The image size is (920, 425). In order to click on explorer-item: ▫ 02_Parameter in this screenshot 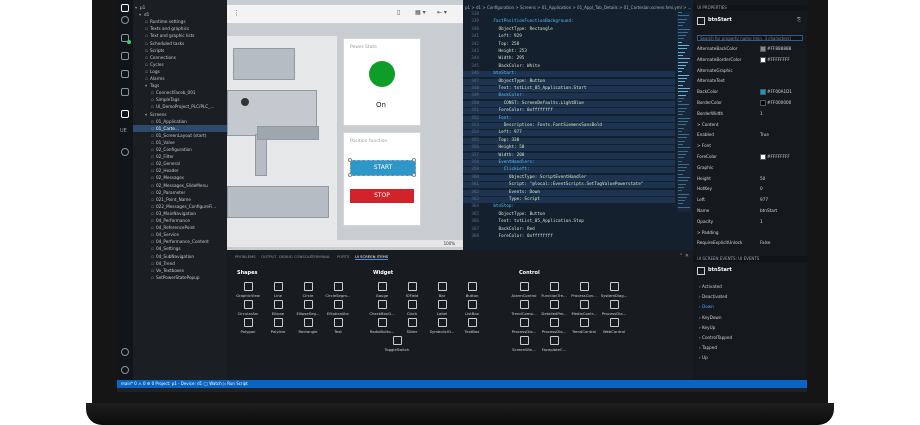, I will do `click(180, 192)`.